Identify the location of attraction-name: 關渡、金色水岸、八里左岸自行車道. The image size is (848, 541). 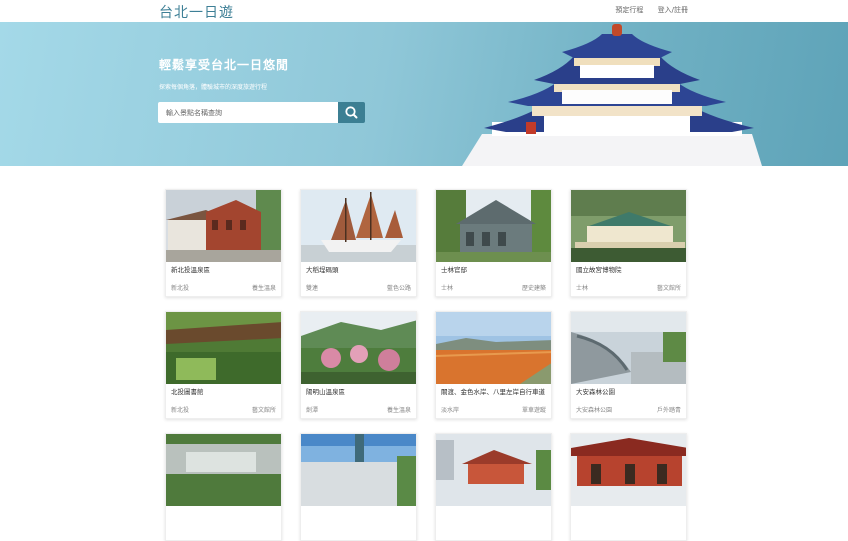
(493, 392).